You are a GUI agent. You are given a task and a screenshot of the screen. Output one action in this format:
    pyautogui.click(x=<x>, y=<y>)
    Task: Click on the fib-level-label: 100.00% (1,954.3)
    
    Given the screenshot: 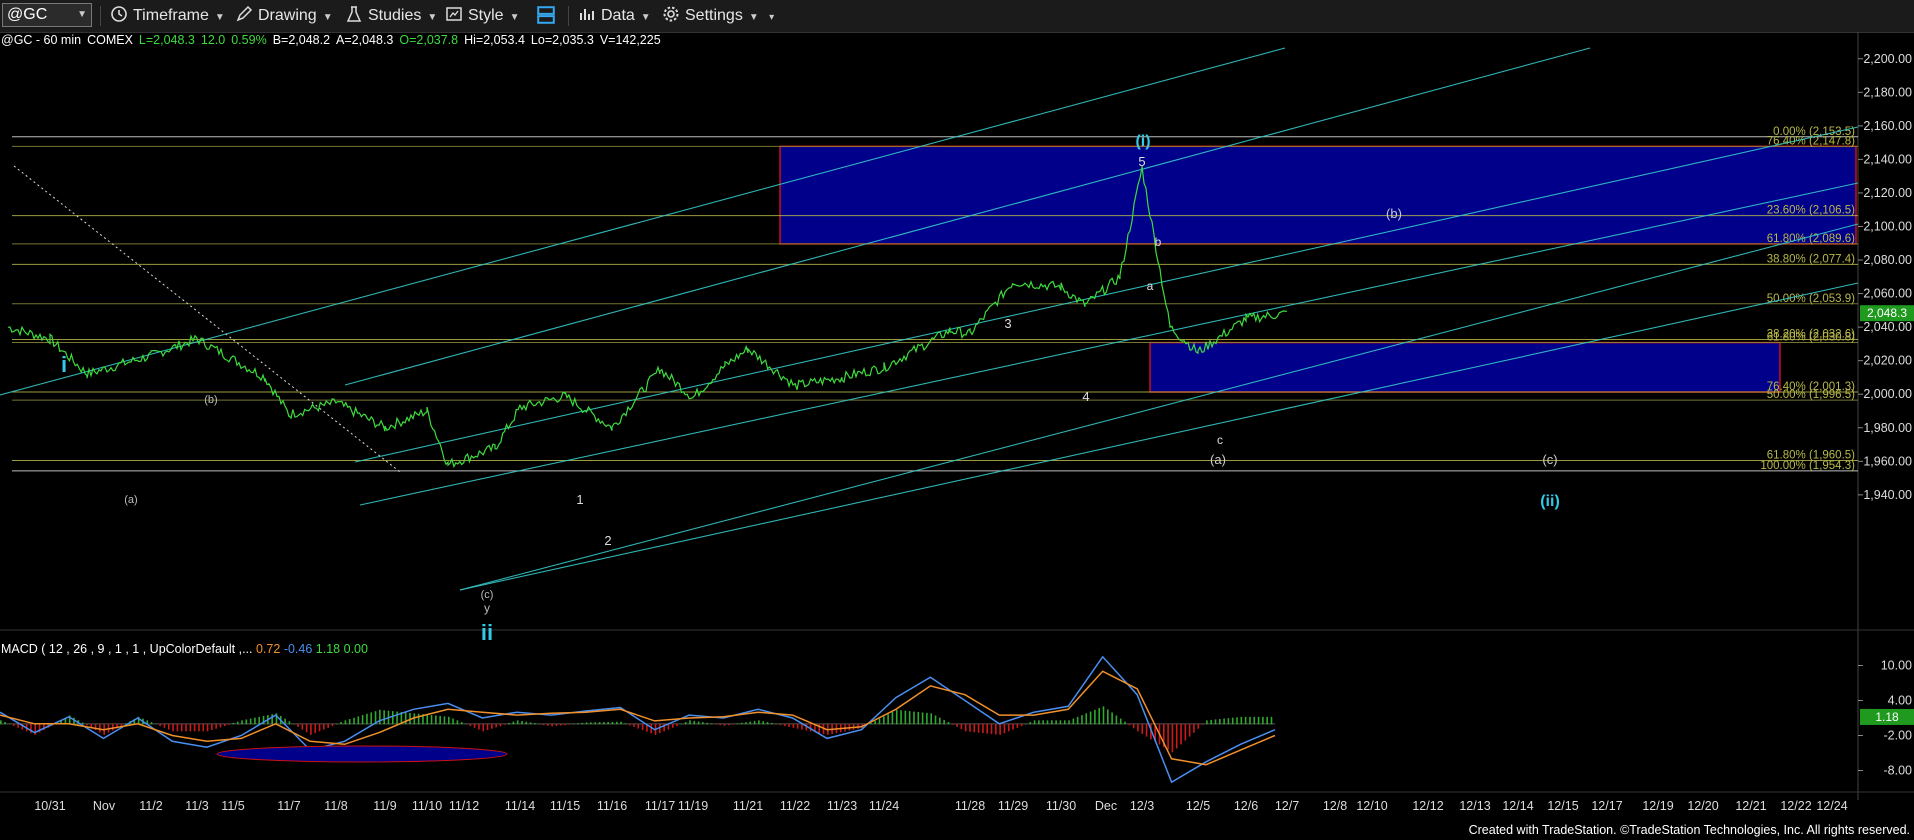 What is the action you would take?
    pyautogui.click(x=1807, y=466)
    